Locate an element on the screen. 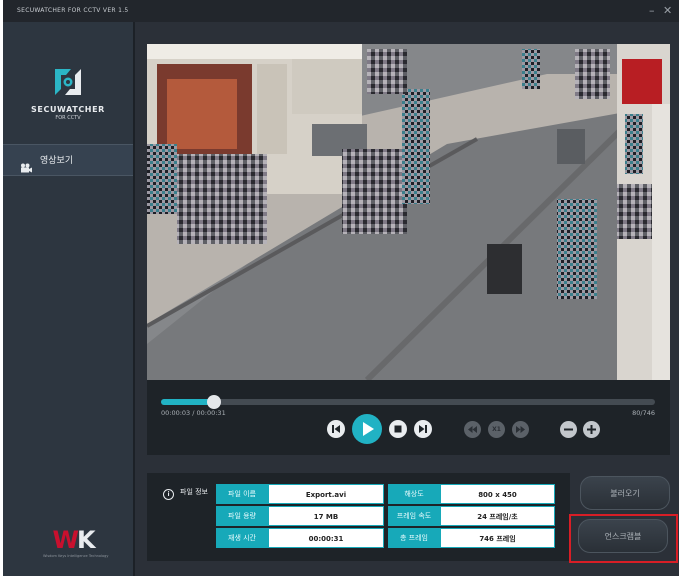  window-title: SECUWATCHER FOR CCTV VER 1.5 is located at coordinates (73, 10).